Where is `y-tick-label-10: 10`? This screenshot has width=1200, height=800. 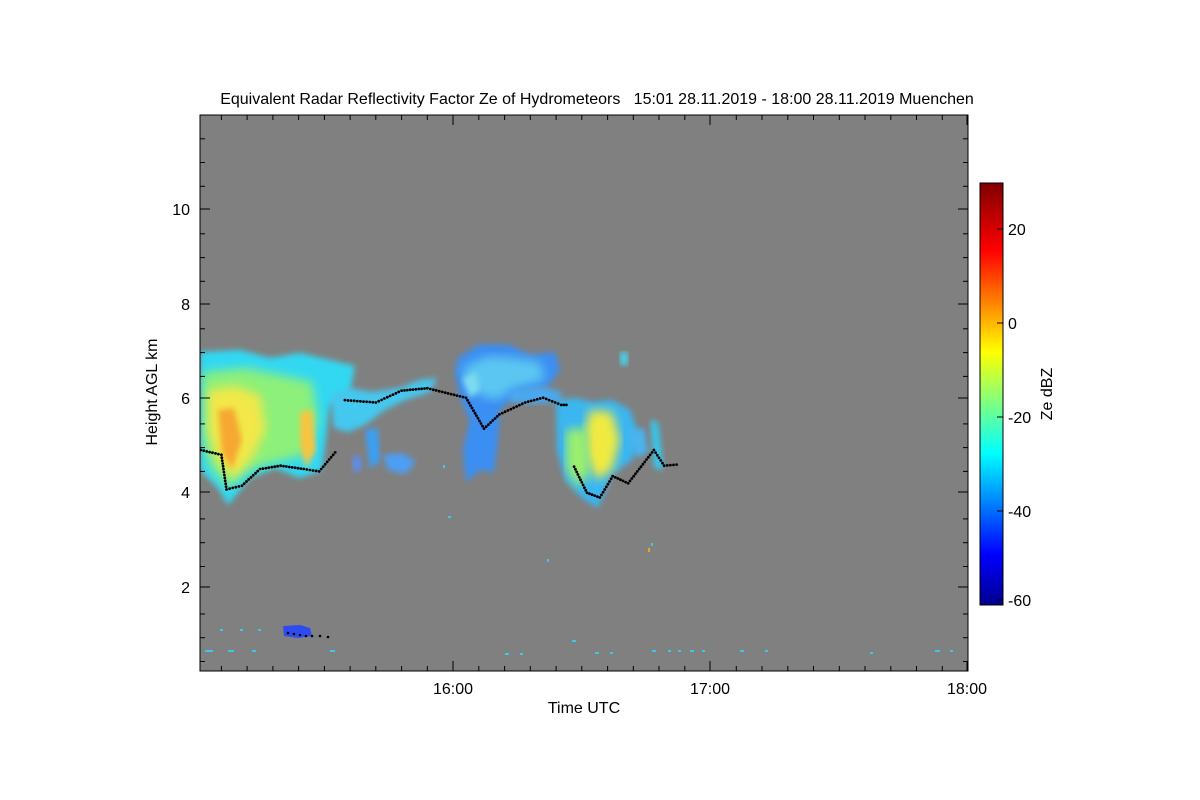
y-tick-label-10: 10 is located at coordinates (181, 210).